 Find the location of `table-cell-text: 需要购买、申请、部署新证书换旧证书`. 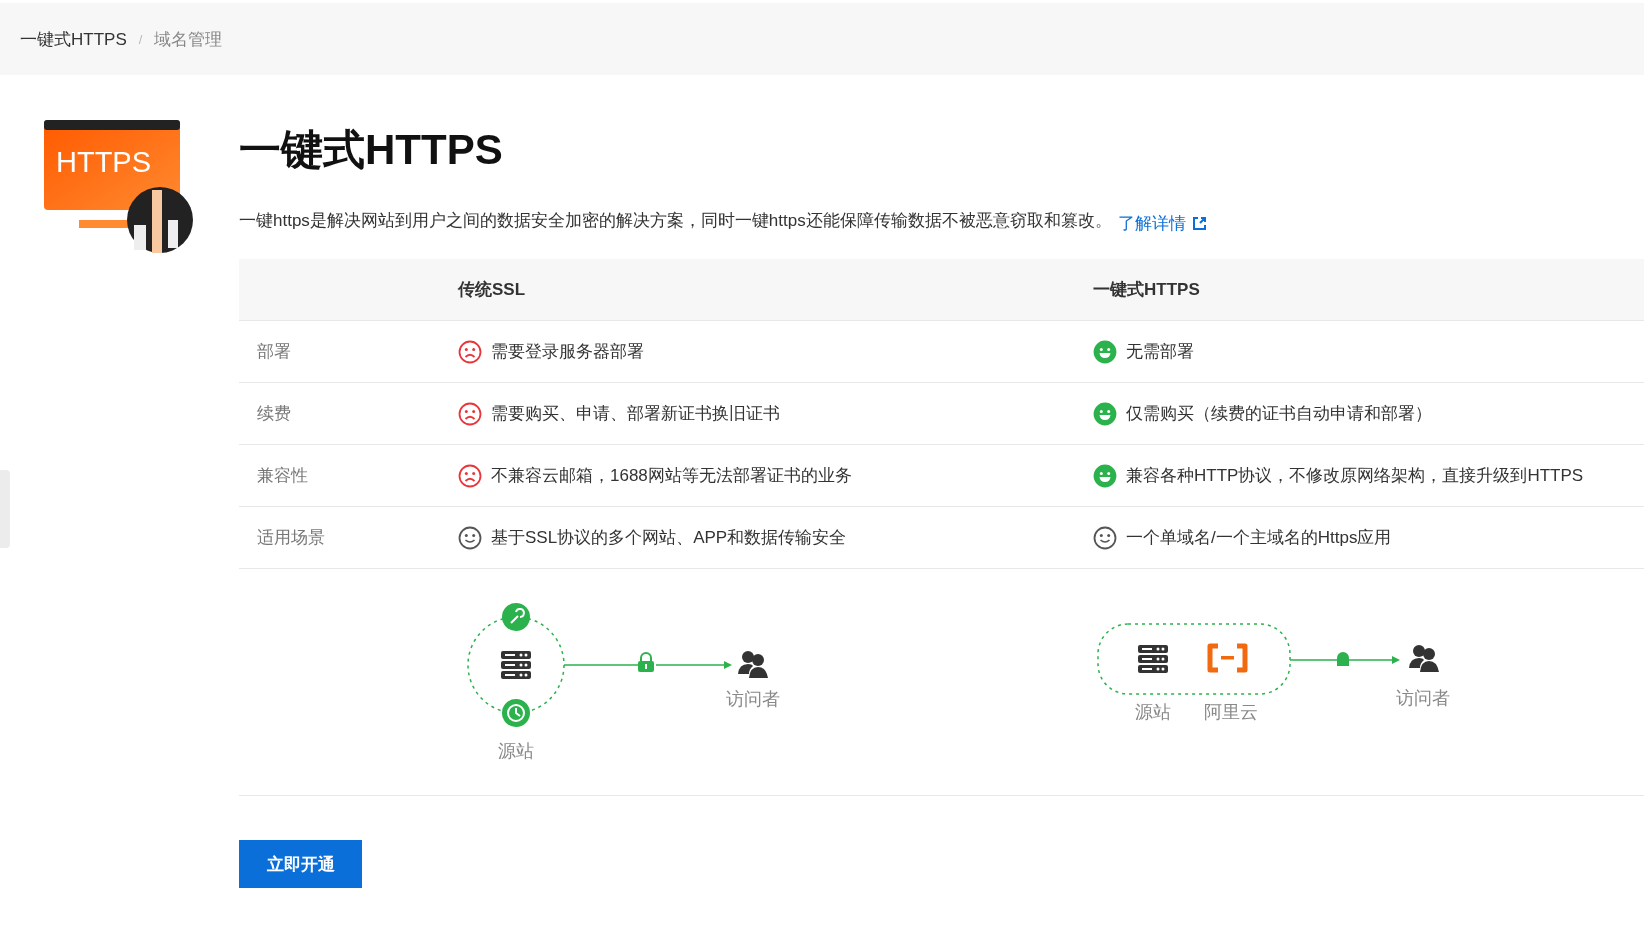

table-cell-text: 需要购买、申请、部署新证书换旧证书 is located at coordinates (635, 414).